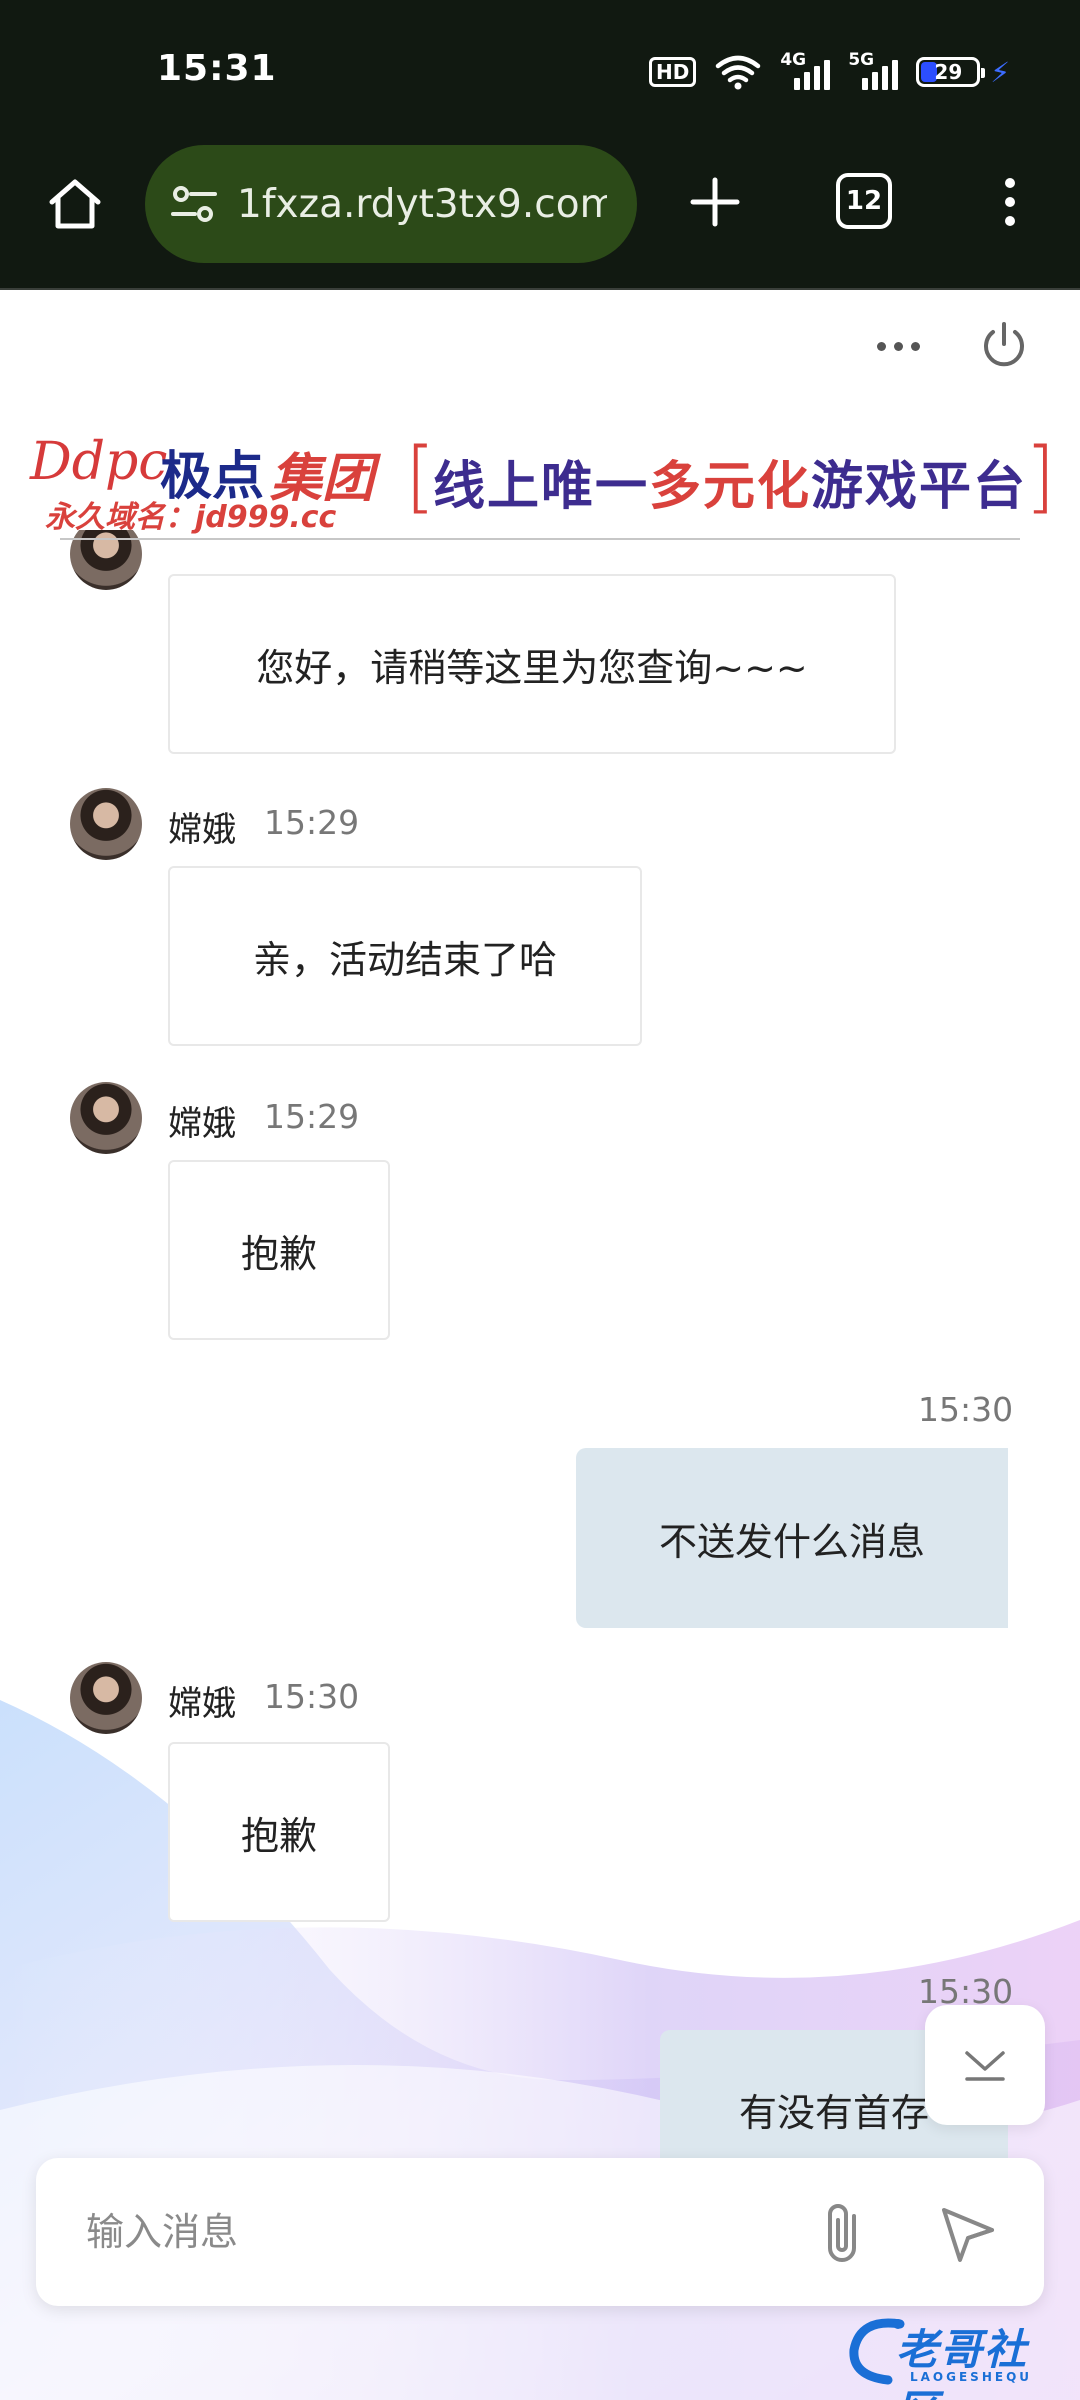 The height and width of the screenshot is (2400, 1080). I want to click on wifi-icon, so click(738, 72).